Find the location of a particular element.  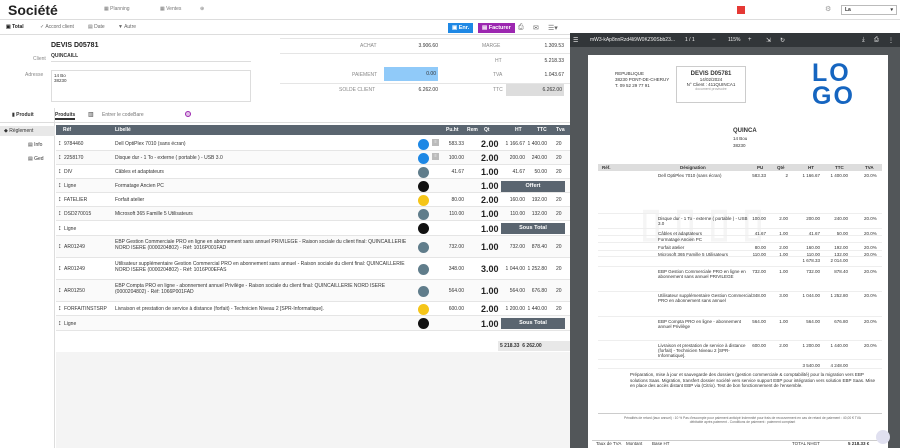

side-reglement: ◆ Règlement is located at coordinates (27, 131).